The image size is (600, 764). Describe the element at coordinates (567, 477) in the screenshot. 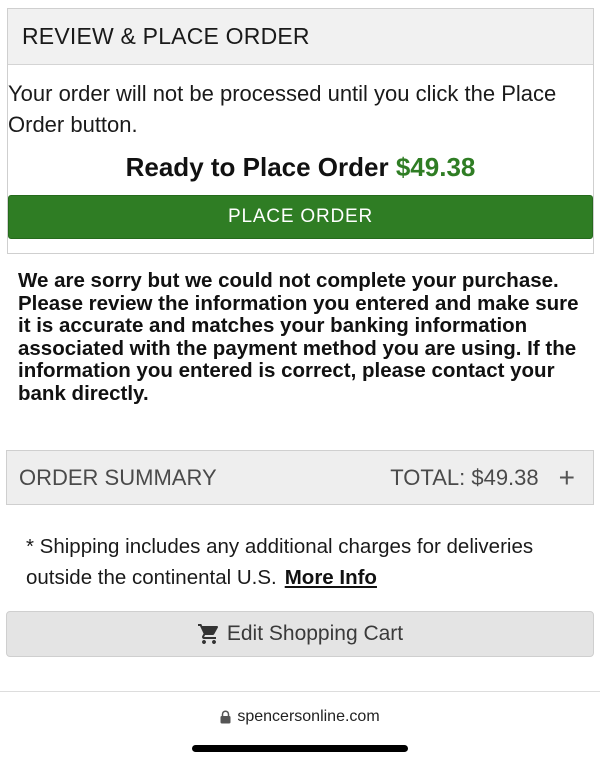

I see `plus-icon: +` at that location.